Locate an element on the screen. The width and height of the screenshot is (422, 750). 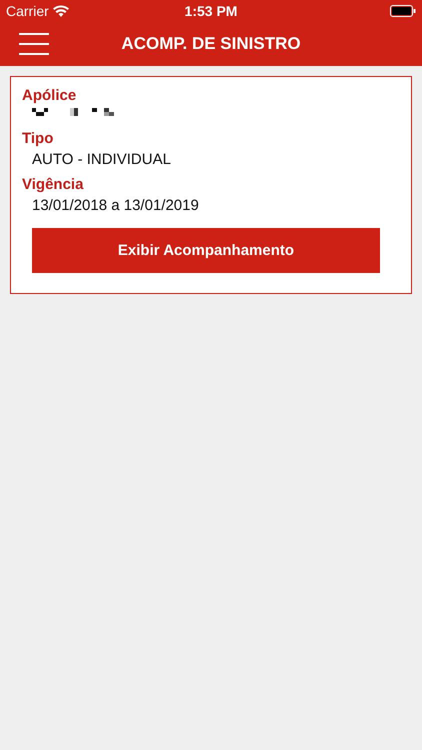
field-value: AUTO - INDIVIDUAL is located at coordinates (101, 160).